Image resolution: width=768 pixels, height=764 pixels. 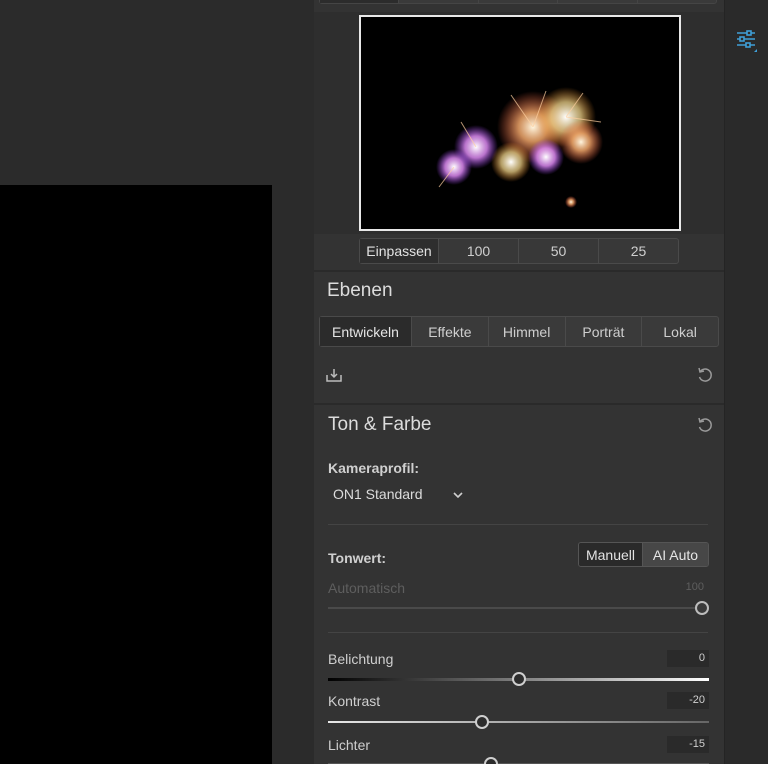 I want to click on kontrast-label: Kontrast, so click(x=354, y=701).